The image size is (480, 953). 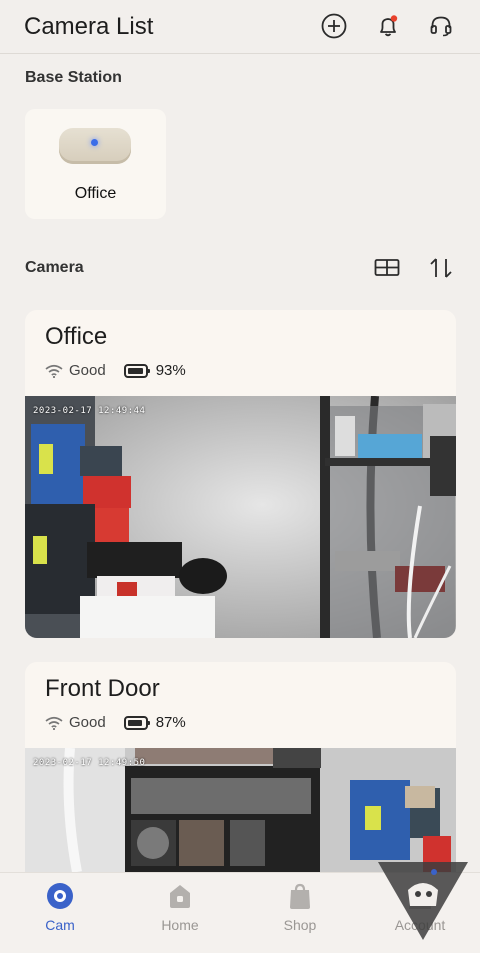 I want to click on notifications-button, so click(x=388, y=26).